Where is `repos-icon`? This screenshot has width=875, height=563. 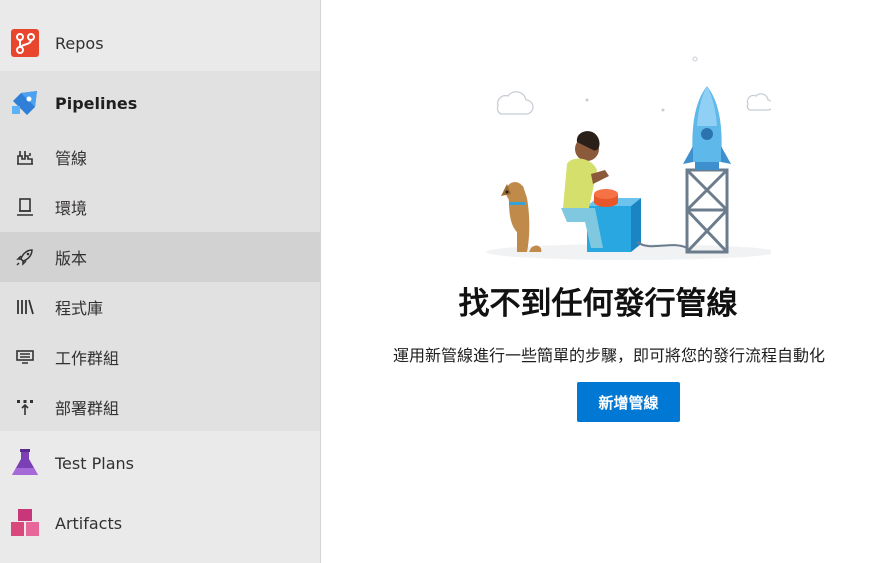 repos-icon is located at coordinates (24, 43).